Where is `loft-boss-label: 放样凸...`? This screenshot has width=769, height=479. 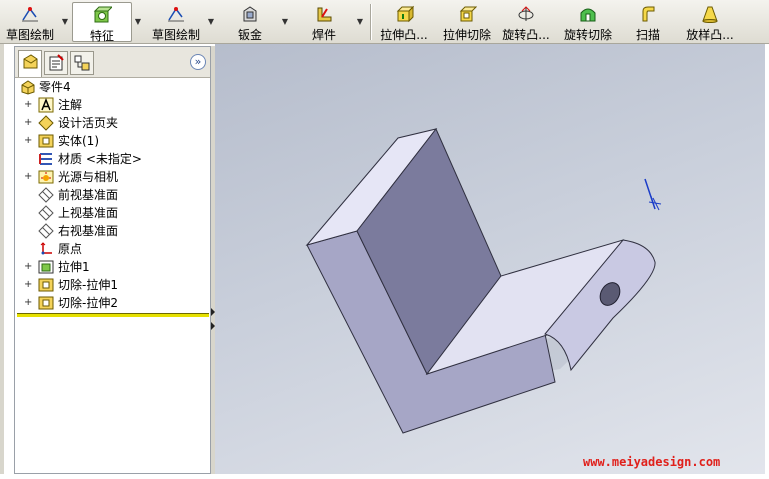 loft-boss-label: 放样凸... is located at coordinates (710, 35).